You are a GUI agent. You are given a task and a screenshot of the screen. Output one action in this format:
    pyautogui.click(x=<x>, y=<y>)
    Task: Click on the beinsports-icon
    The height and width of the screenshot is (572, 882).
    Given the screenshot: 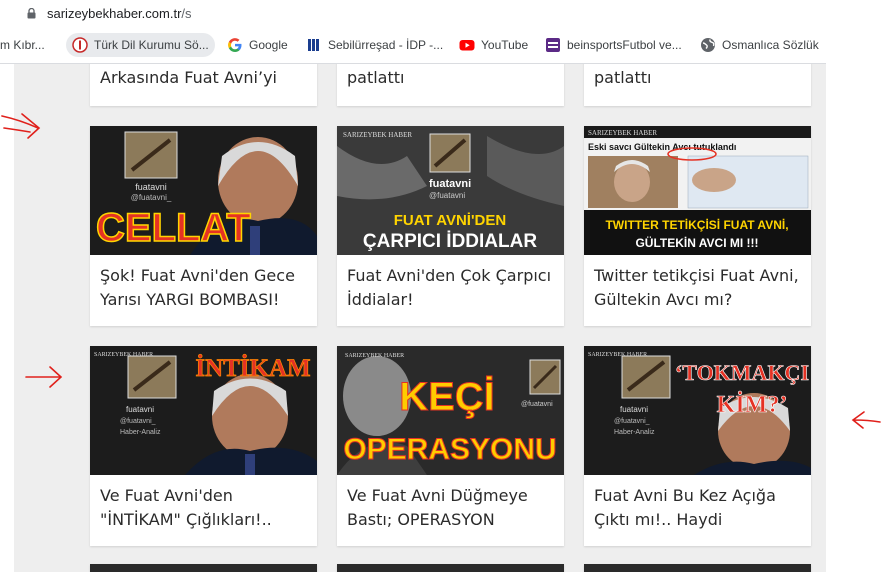 What is the action you would take?
    pyautogui.click(x=553, y=45)
    